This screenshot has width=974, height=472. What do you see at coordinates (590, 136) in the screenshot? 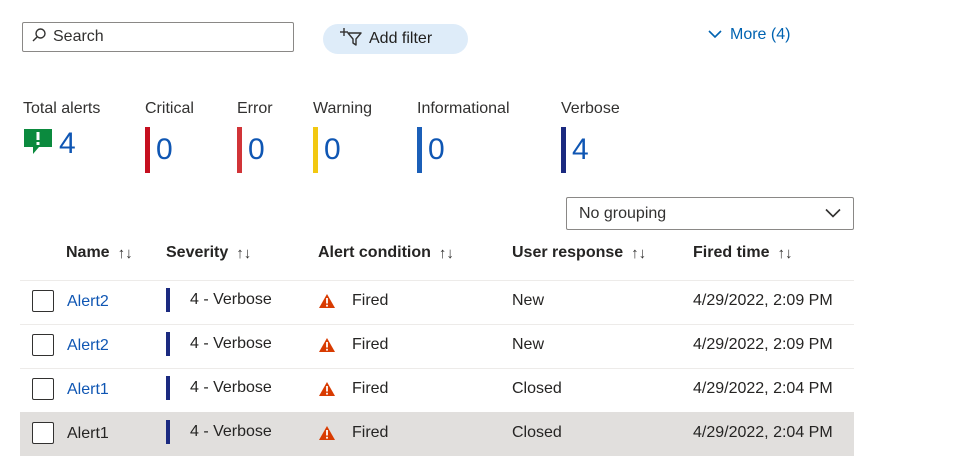
I see `summary-verbose: Verbose 4` at bounding box center [590, 136].